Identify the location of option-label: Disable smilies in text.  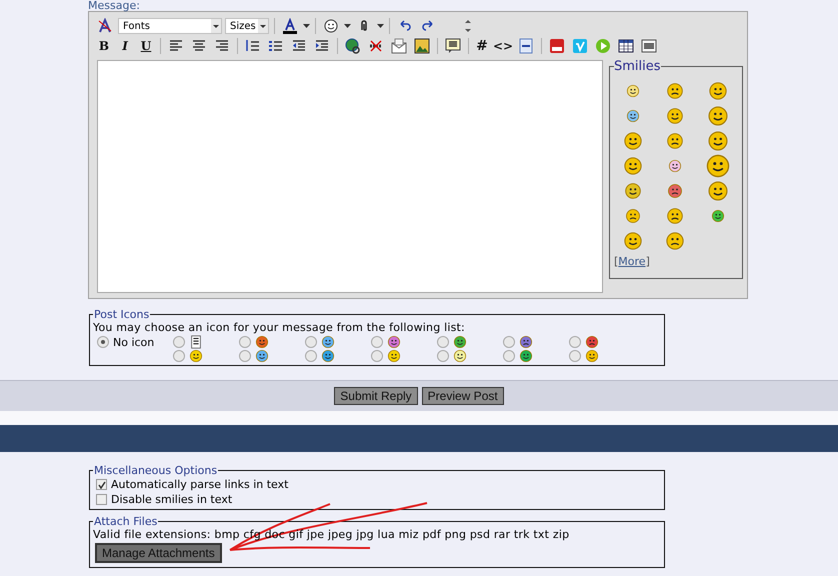
(171, 499).